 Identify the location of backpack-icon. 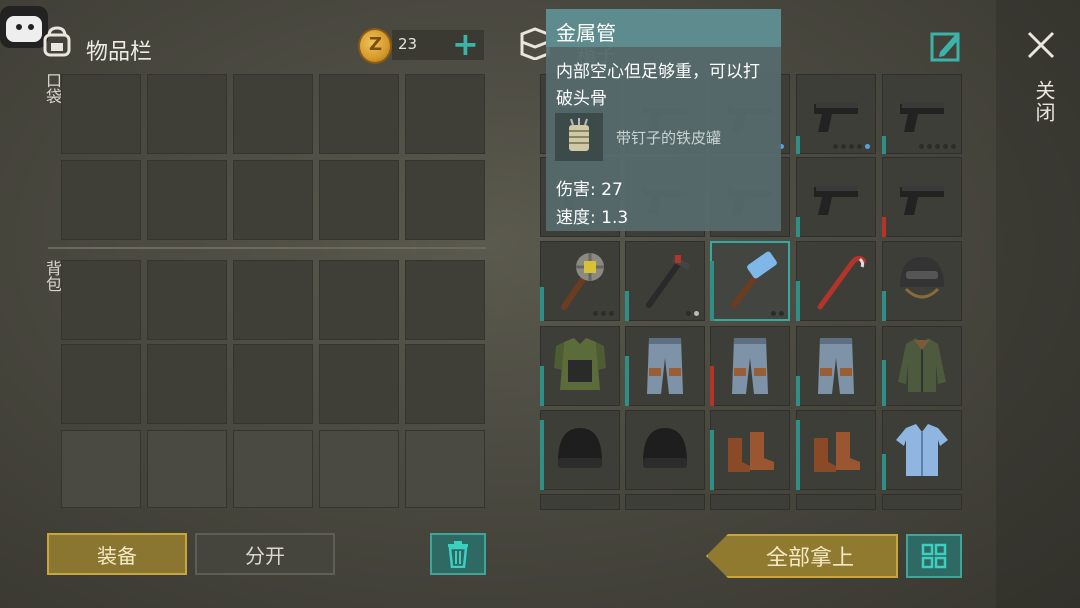
(57, 41).